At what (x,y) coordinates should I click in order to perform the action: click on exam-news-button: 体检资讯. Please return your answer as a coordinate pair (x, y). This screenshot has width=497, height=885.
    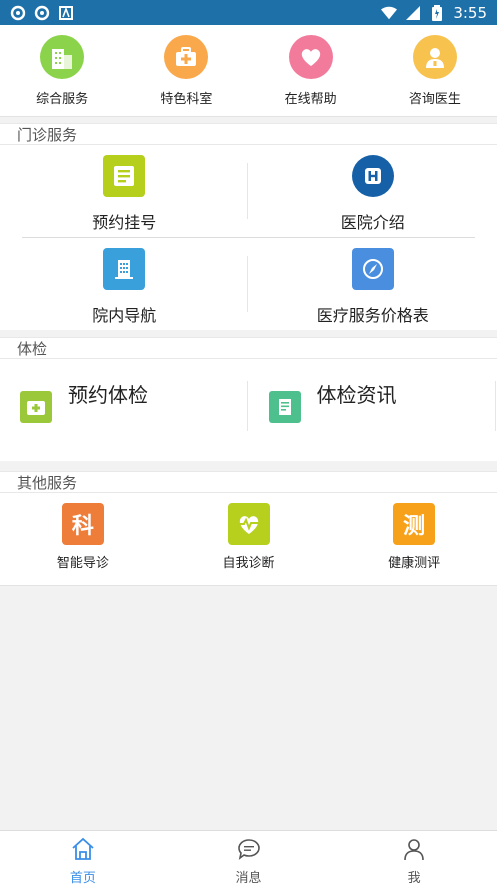
    Looking at the image, I should click on (373, 405).